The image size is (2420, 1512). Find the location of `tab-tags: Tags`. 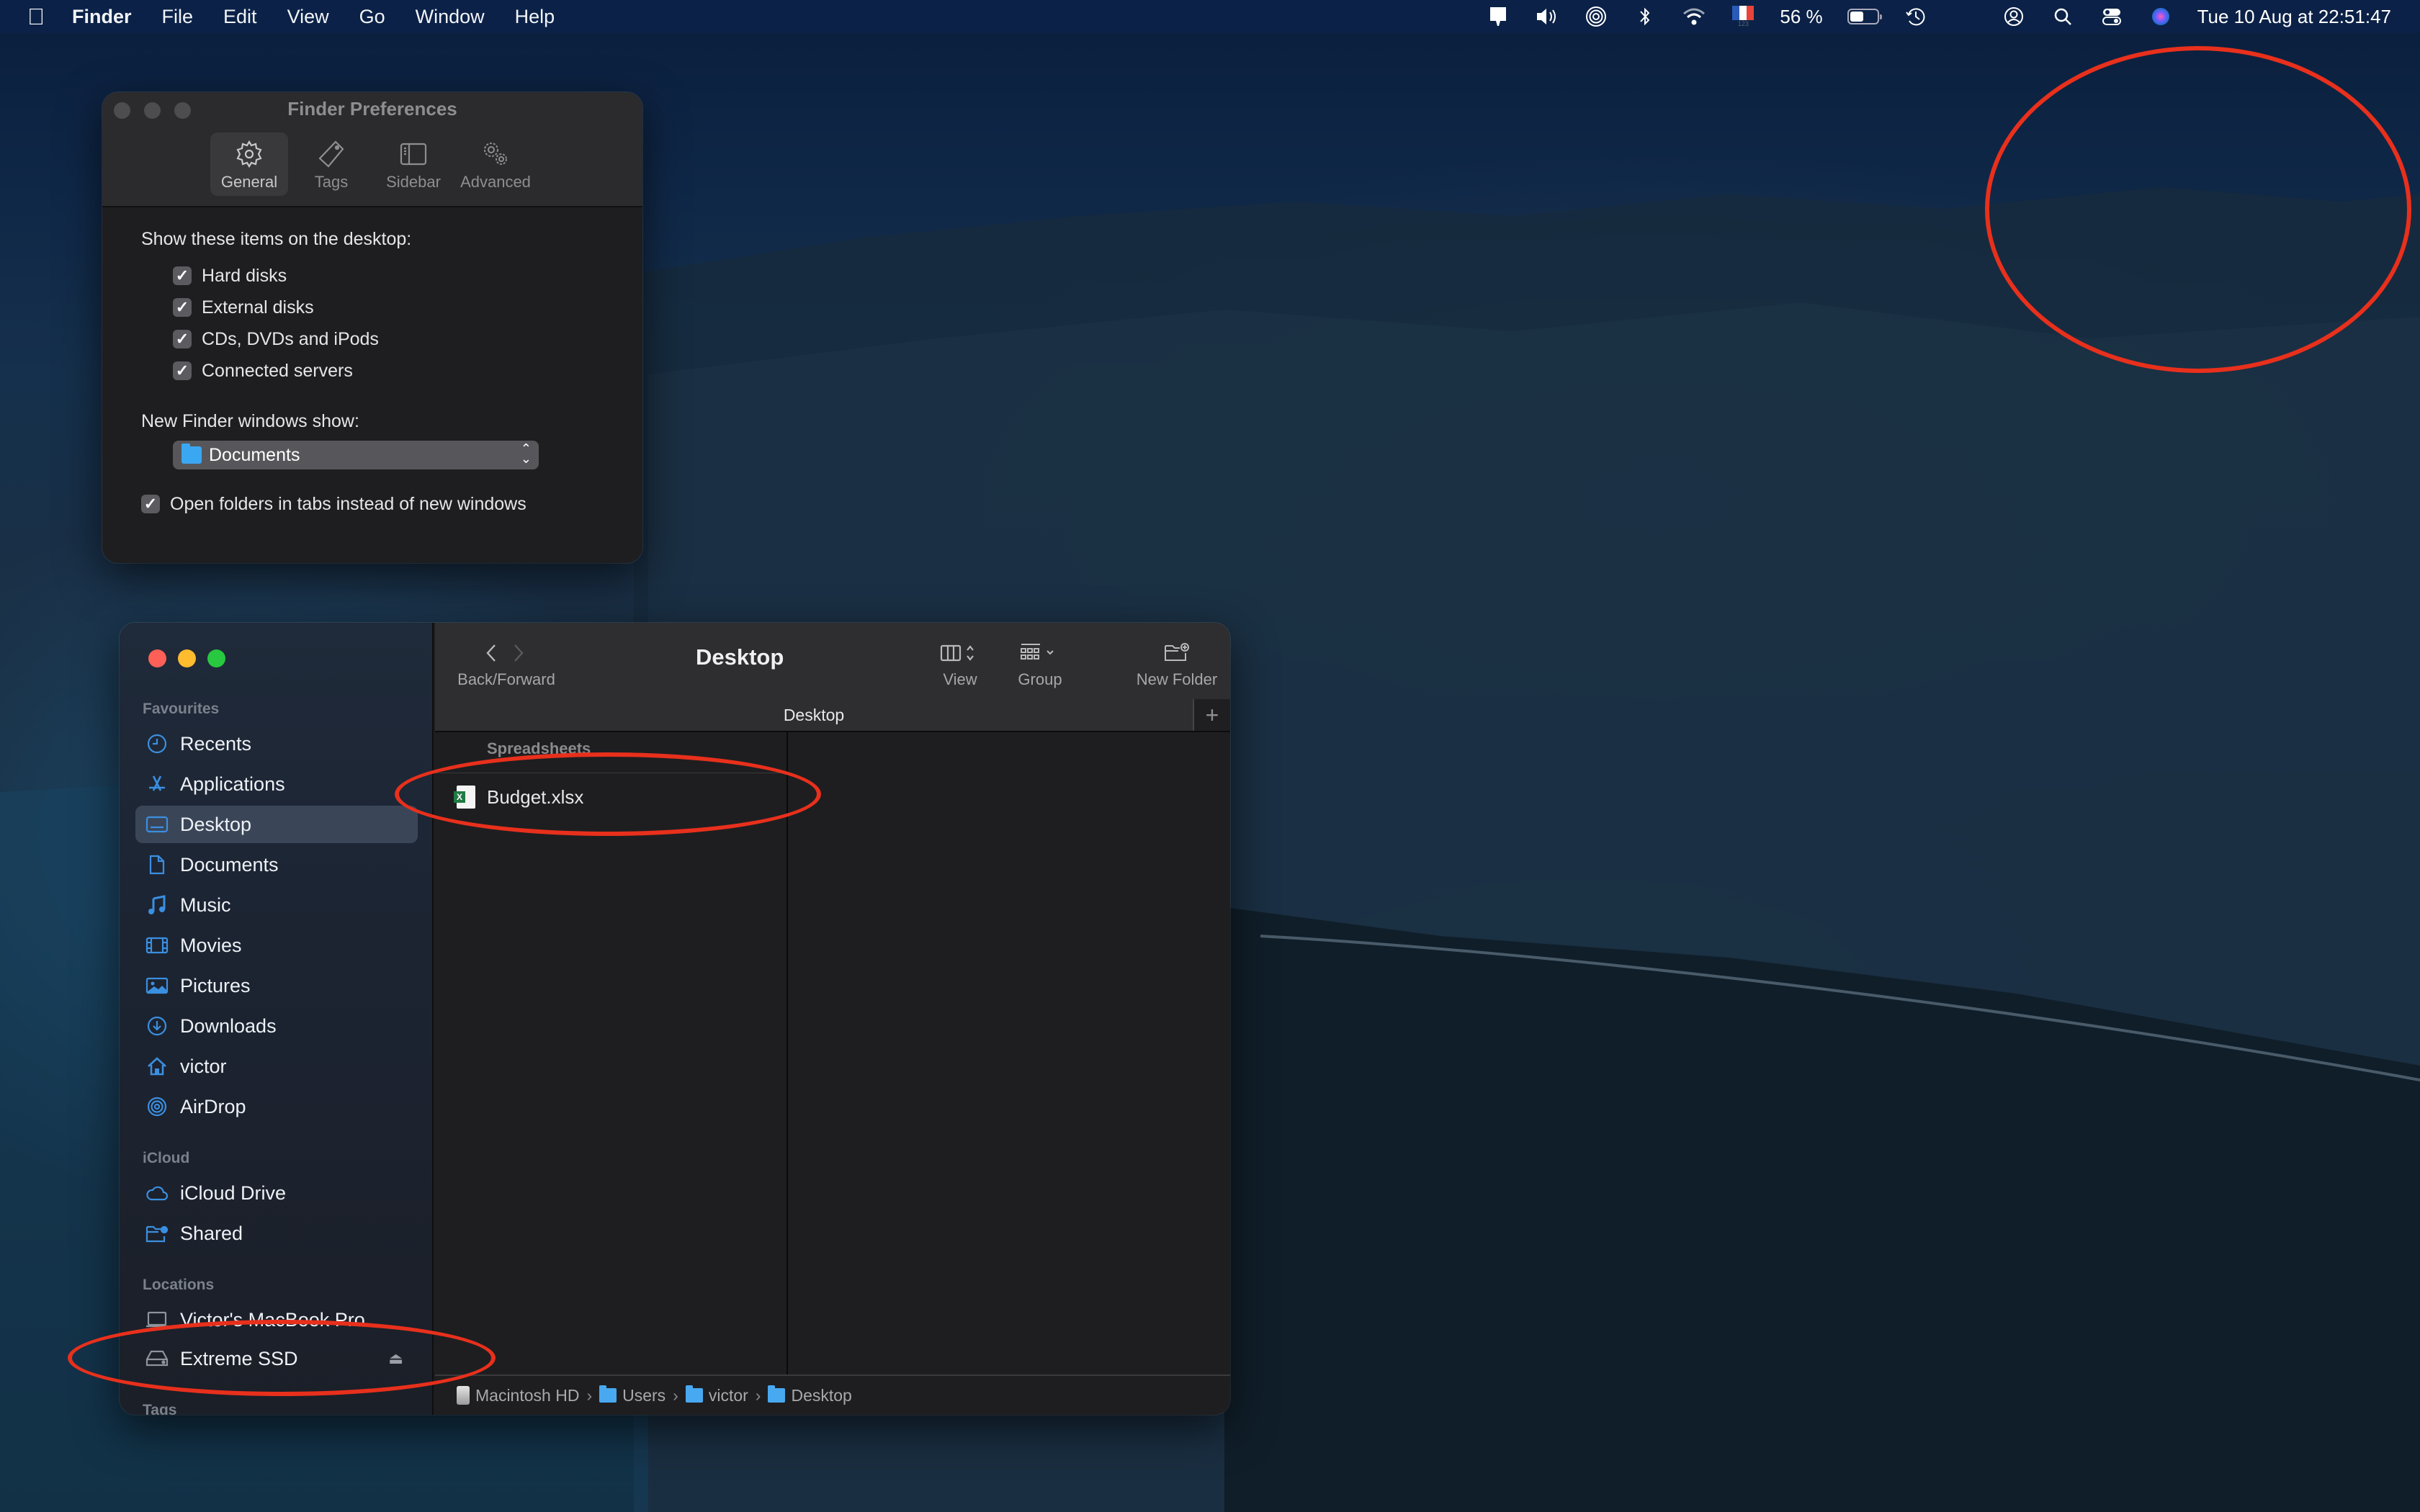

tab-tags: Tags is located at coordinates (331, 164).